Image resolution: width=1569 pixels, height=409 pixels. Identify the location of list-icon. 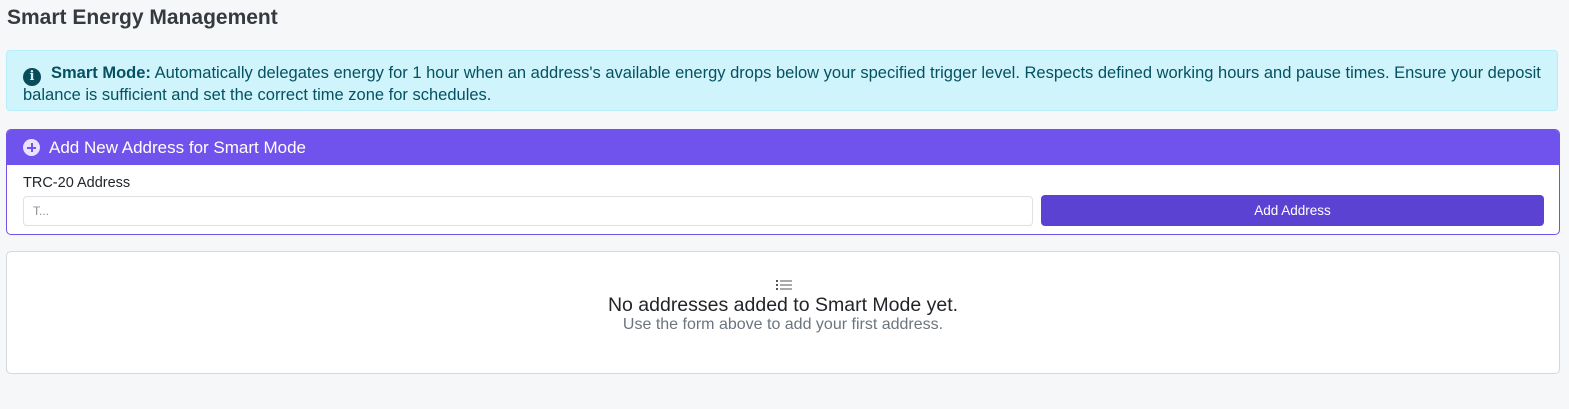
(784, 285).